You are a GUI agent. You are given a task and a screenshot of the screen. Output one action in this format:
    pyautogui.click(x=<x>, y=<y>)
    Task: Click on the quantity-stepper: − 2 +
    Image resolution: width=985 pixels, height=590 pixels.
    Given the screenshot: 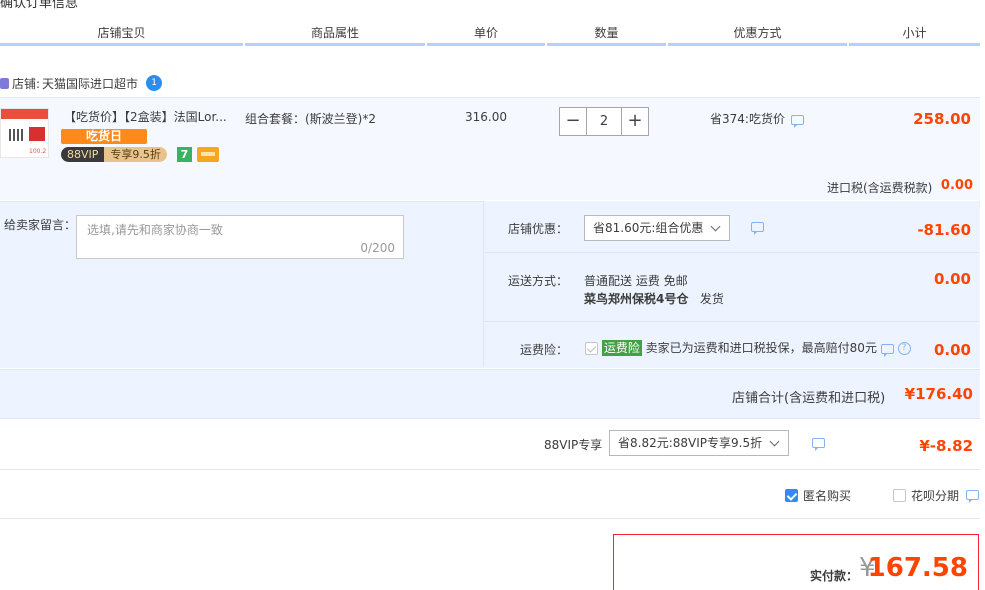 What is the action you would take?
    pyautogui.click(x=604, y=121)
    